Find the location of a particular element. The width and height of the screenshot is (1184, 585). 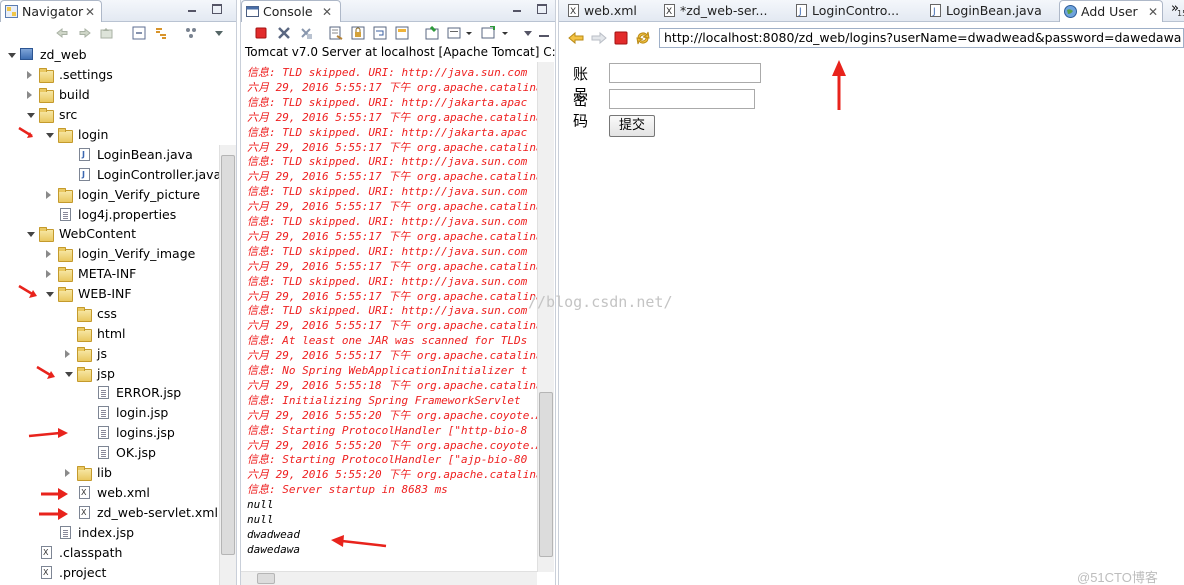

tree-item: web.xml is located at coordinates (108, 493).